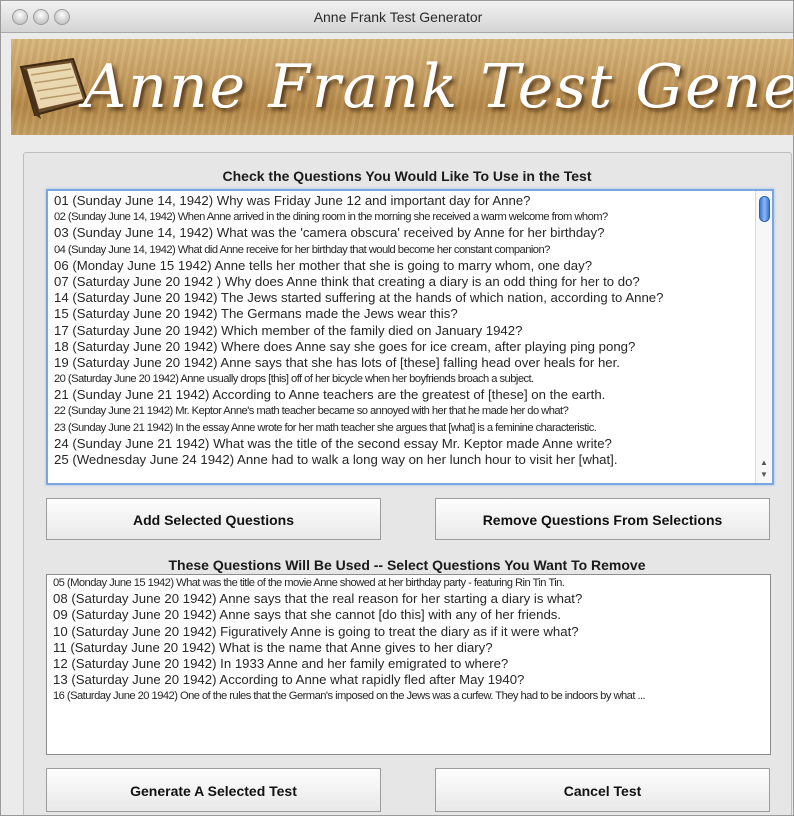  What do you see at coordinates (213, 790) in the screenshot?
I see `generate-test-button: Generate A Selected Test` at bounding box center [213, 790].